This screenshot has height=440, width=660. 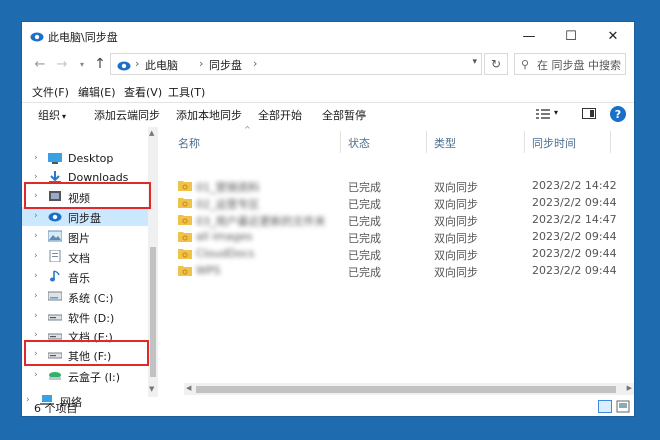 I want to click on sidebar-item-label: 音乐, so click(x=79, y=278).